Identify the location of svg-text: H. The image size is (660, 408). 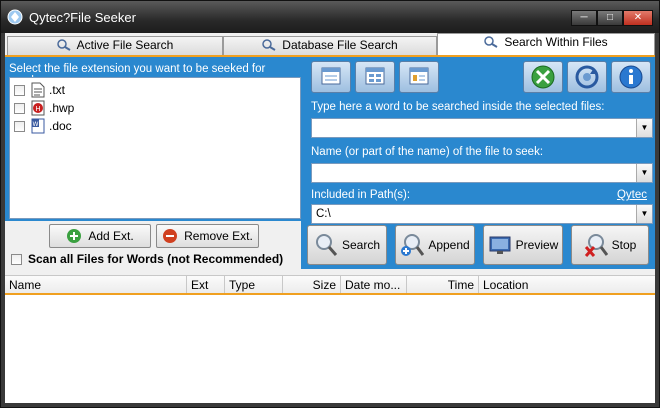
(37, 109).